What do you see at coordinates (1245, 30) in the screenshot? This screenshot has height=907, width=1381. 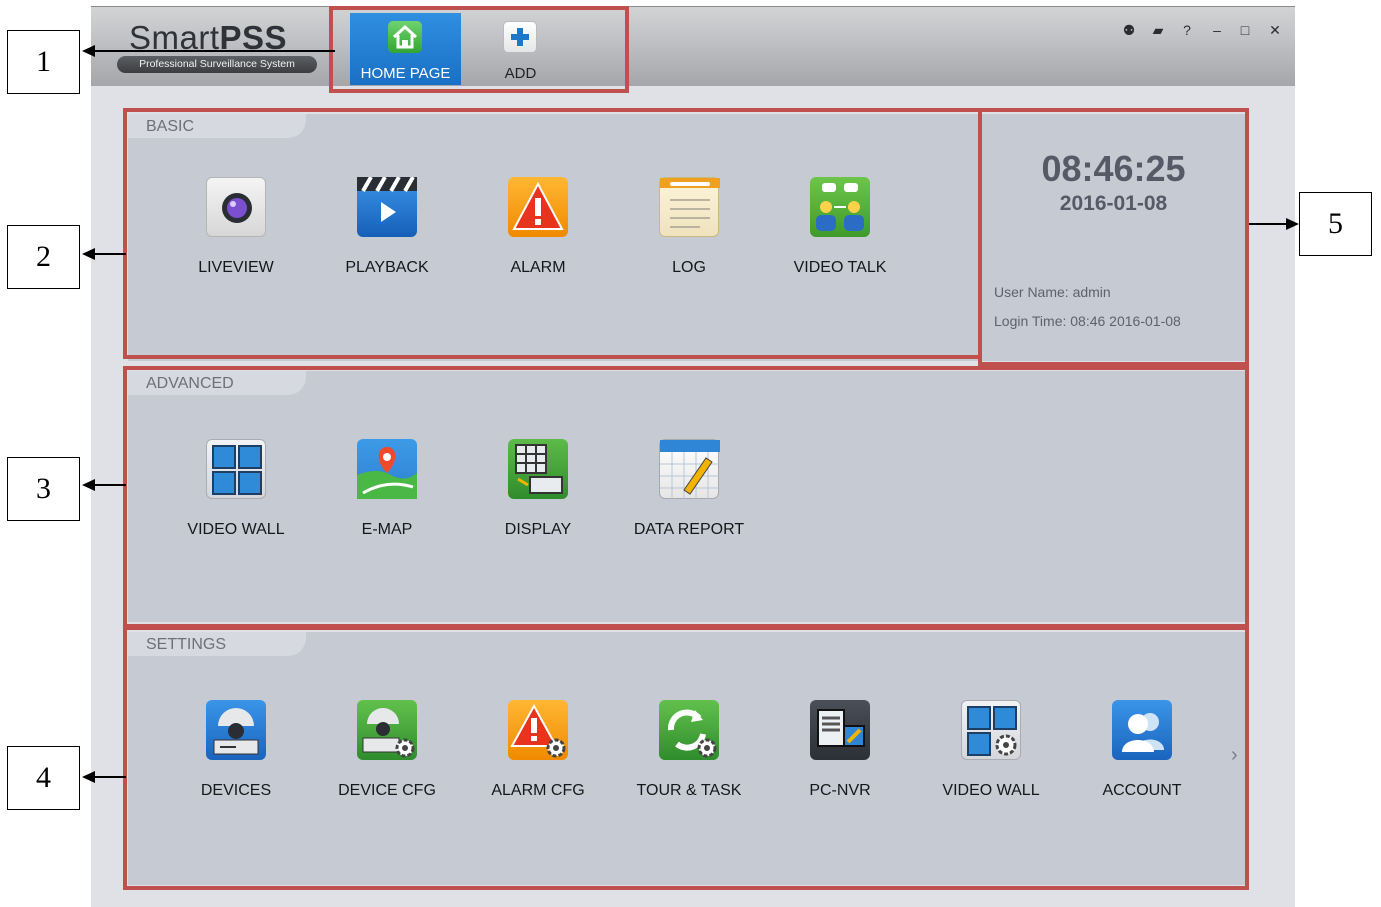 I see `maximize-icon: □` at bounding box center [1245, 30].